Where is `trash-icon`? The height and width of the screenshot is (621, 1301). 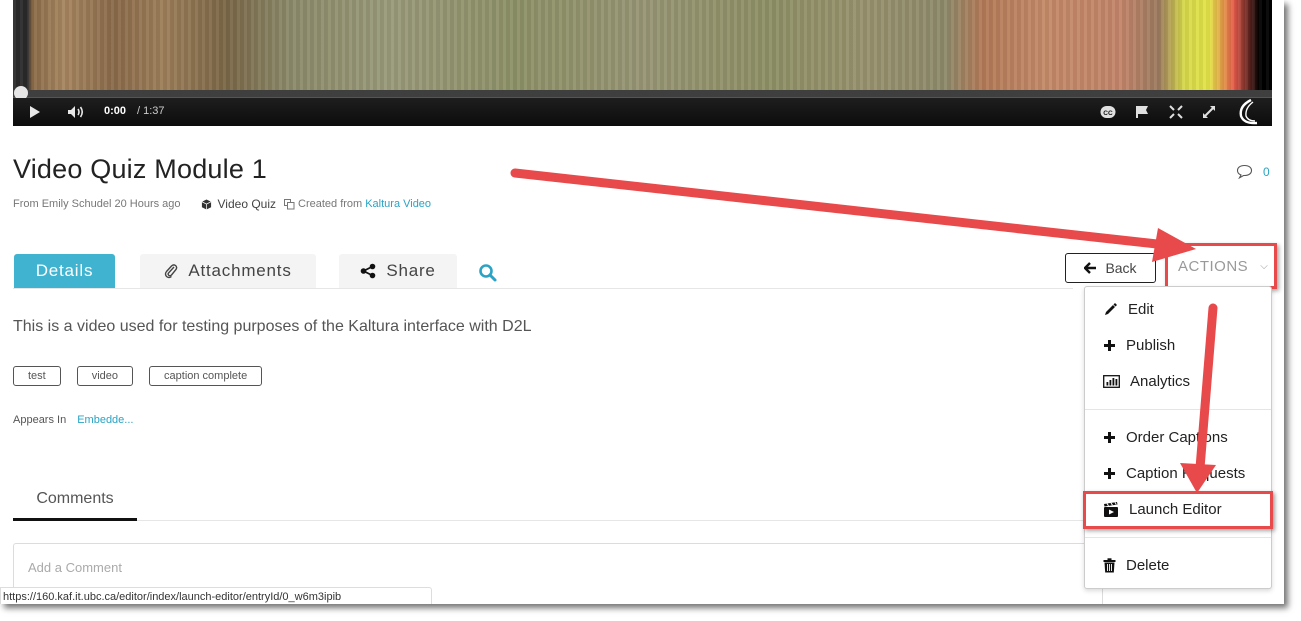 trash-icon is located at coordinates (1109, 565).